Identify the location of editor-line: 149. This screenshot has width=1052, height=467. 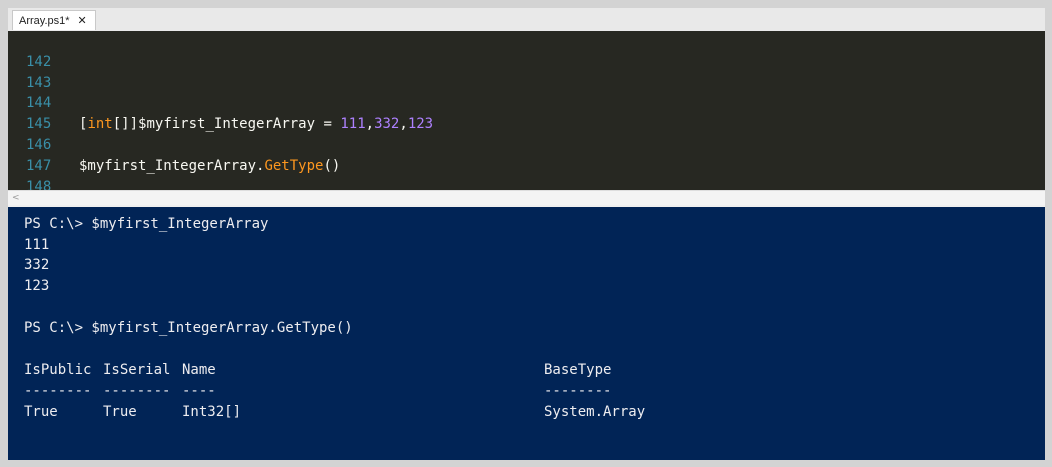
(526, 183).